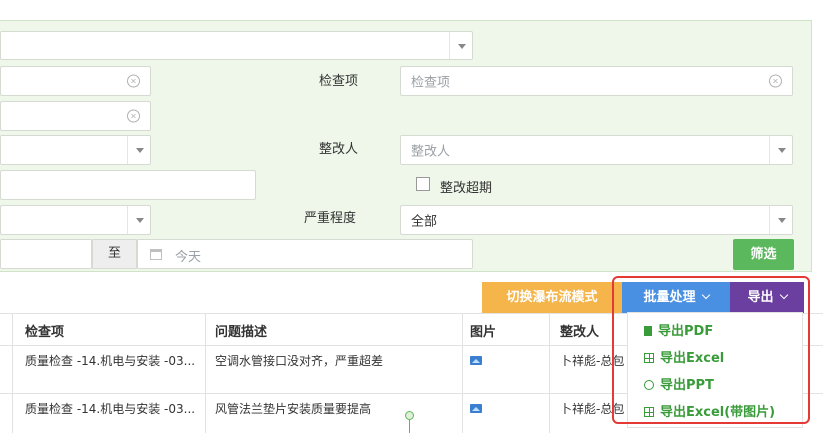  Describe the element at coordinates (305, 254) in the screenshot. I see `date-end-input: 今天` at that location.